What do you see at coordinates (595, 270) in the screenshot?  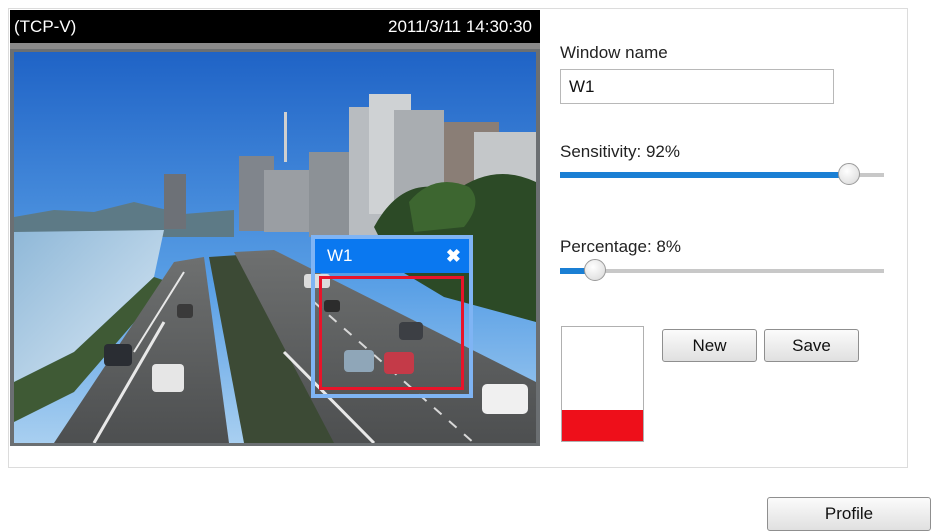 I see `percentage-slider-handle` at bounding box center [595, 270].